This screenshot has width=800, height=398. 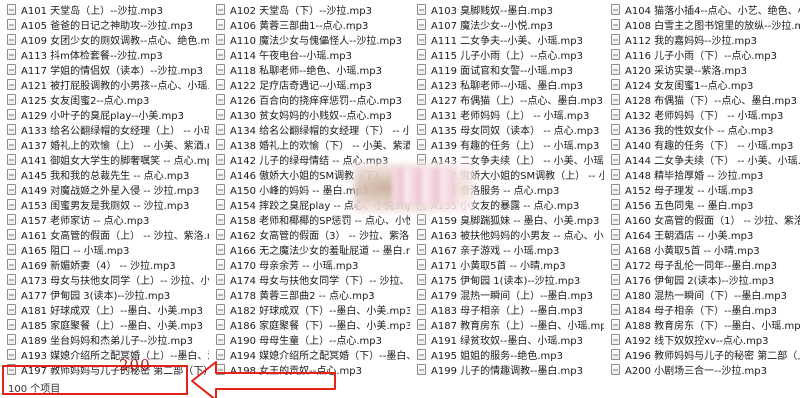 What do you see at coordinates (702, 294) in the screenshot?
I see `file-item: A180 混热一瞬间（下）--墨白.mp3` at bounding box center [702, 294].